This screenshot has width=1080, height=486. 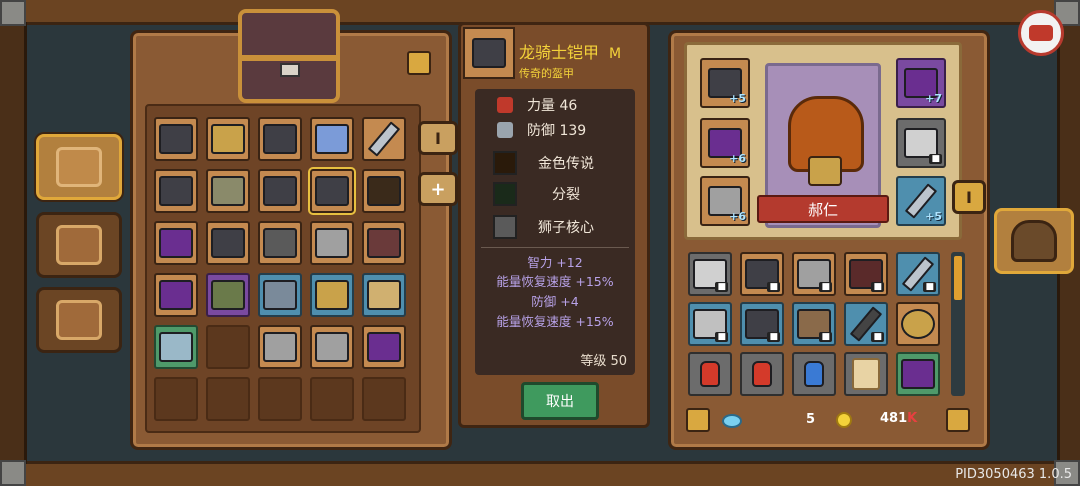 I want to click on crown-icon, so click(x=332, y=295).